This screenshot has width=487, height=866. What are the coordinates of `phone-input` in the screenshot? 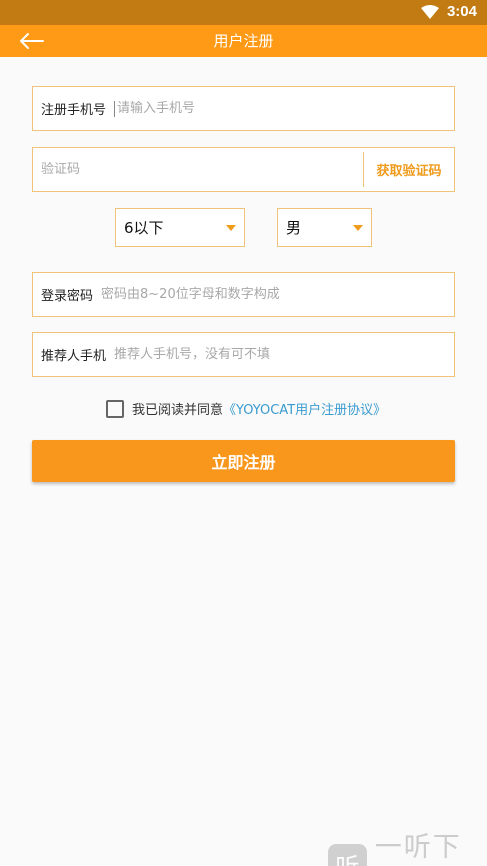 It's located at (284, 108).